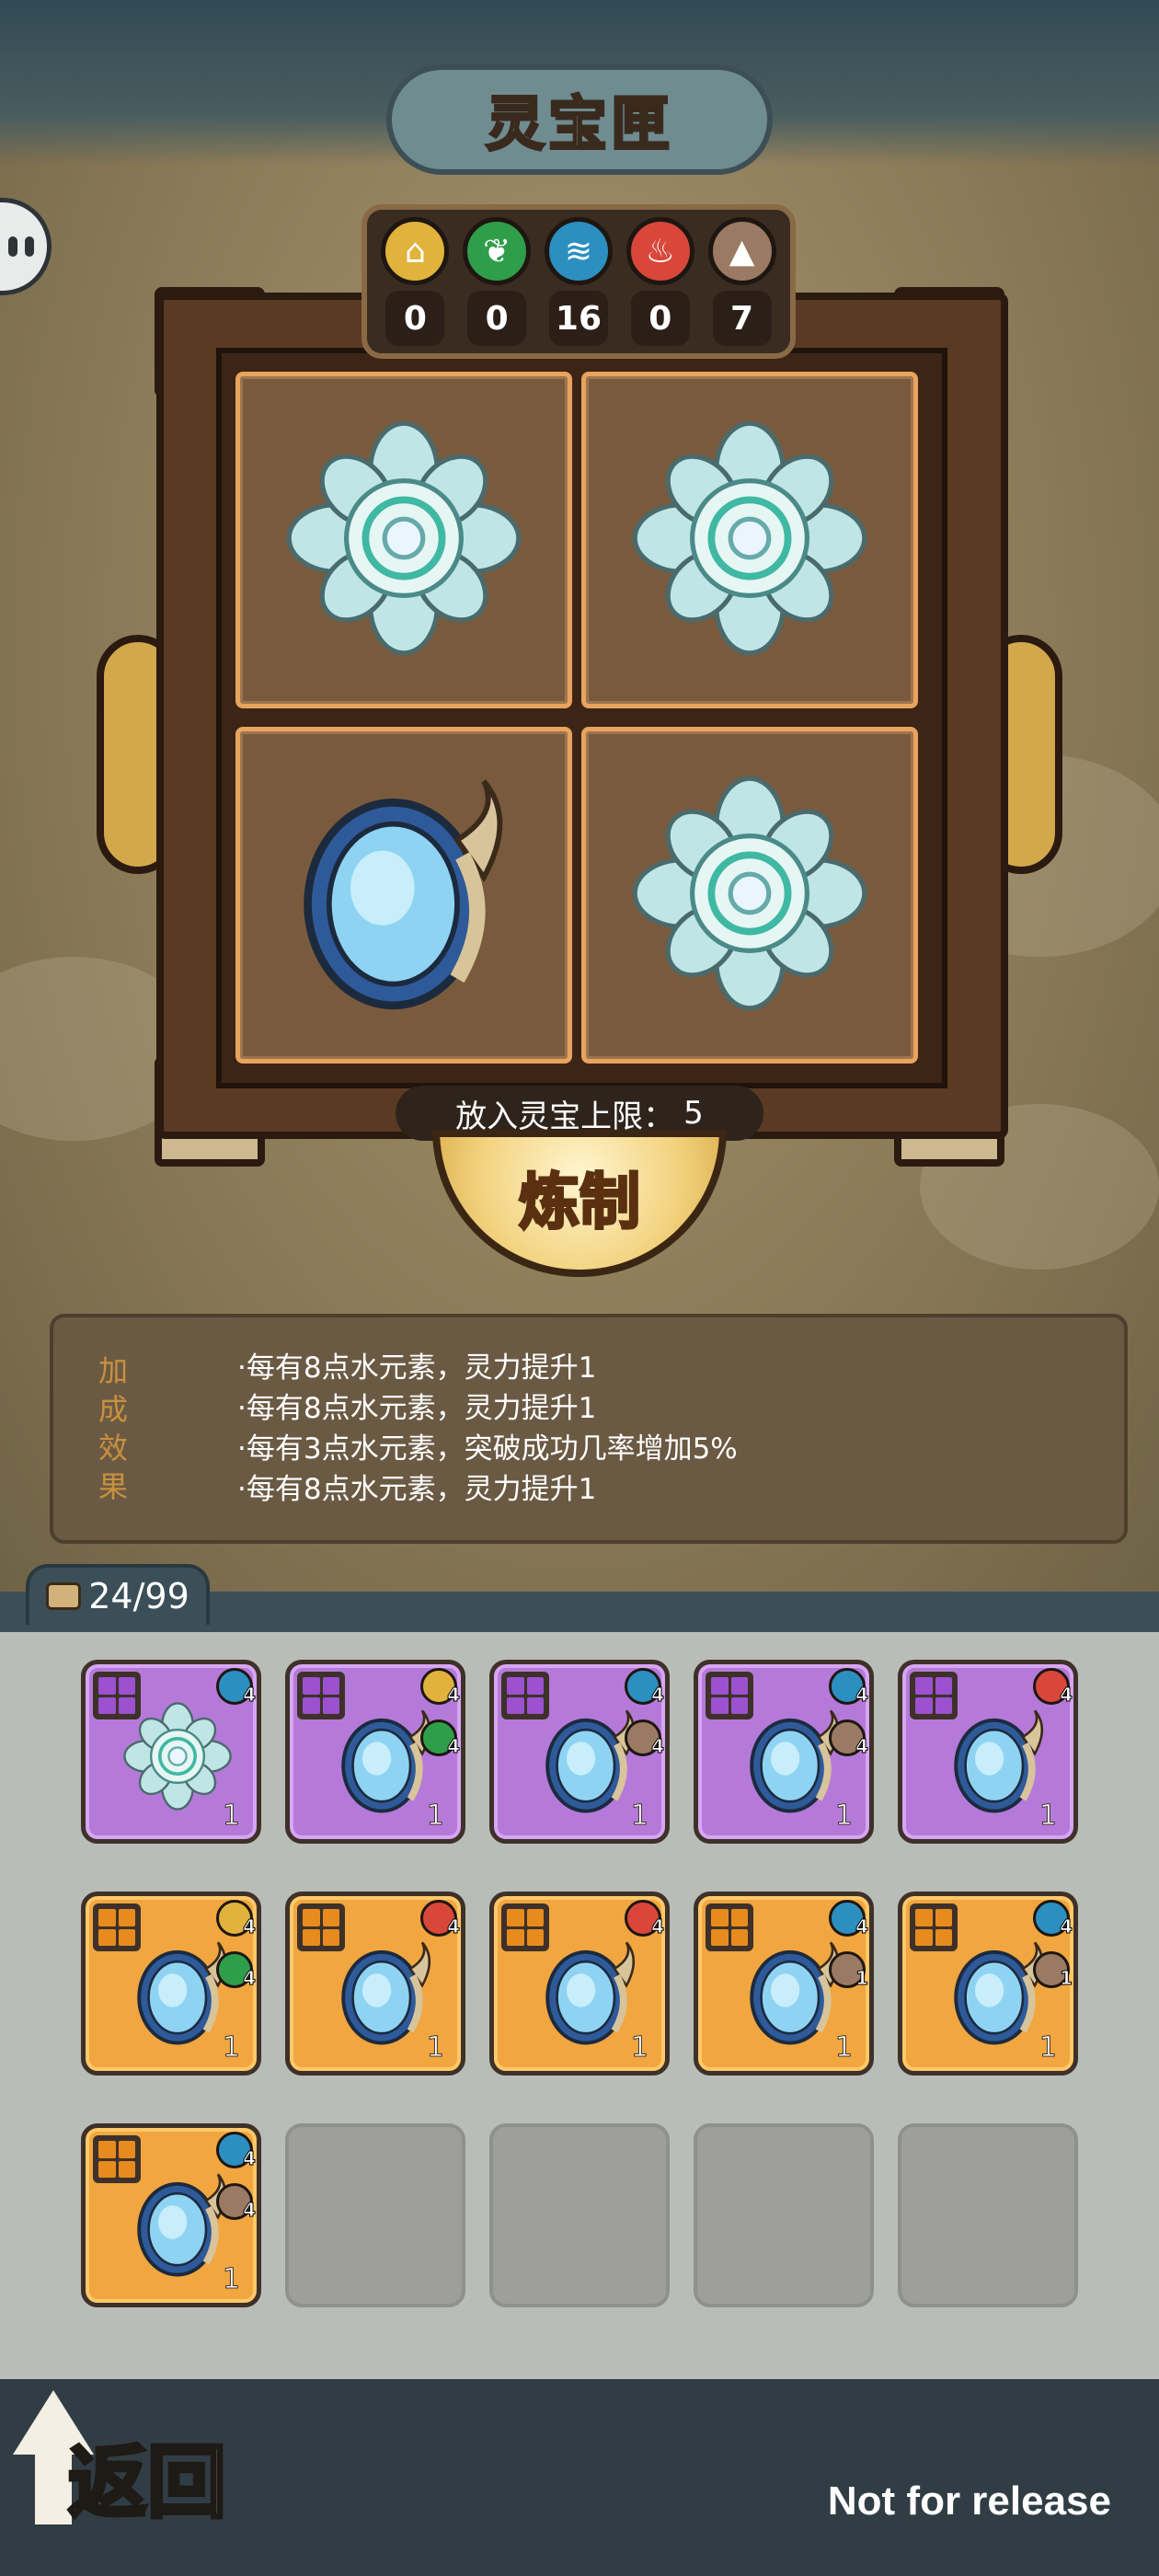 The image size is (1159, 2576). What do you see at coordinates (578, 251) in the screenshot?
I see `wind-icon: ≋` at bounding box center [578, 251].